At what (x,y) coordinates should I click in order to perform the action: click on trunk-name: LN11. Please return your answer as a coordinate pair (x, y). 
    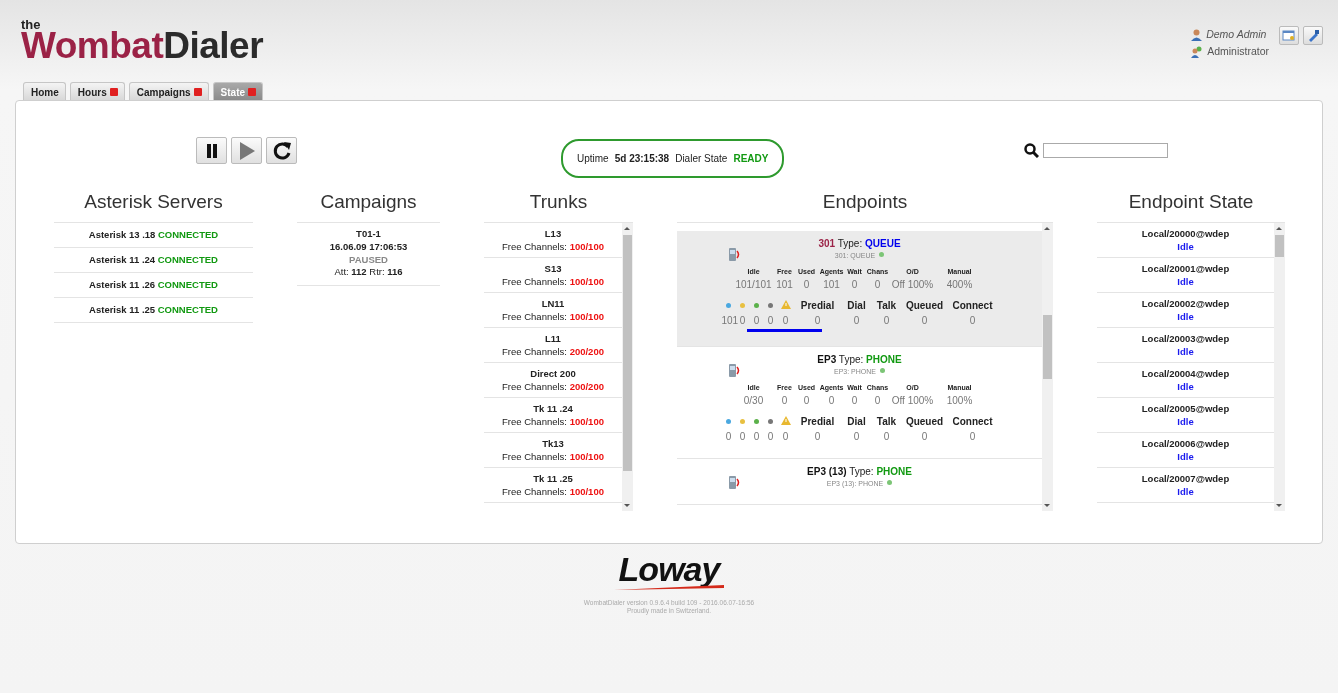
    Looking at the image, I should click on (553, 303).